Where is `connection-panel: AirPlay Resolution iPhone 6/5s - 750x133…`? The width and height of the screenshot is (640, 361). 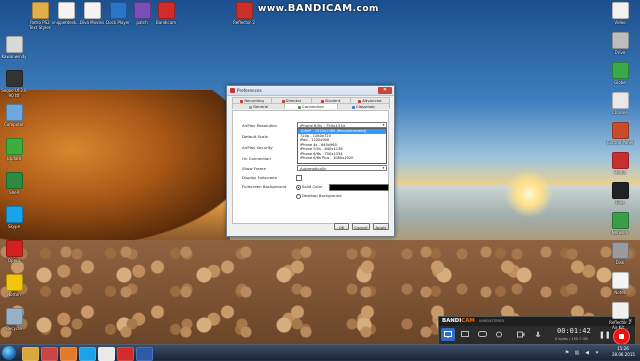 connection-panel: AirPlay Resolution iPhone 6/5s - 750x133… is located at coordinates (310, 167).